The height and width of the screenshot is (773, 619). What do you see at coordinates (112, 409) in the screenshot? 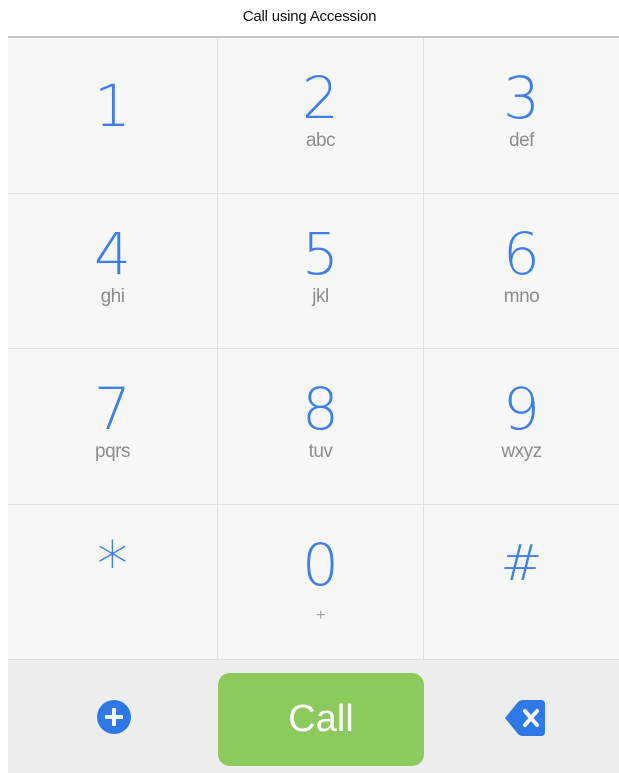
I see `key-digit: 7` at bounding box center [112, 409].